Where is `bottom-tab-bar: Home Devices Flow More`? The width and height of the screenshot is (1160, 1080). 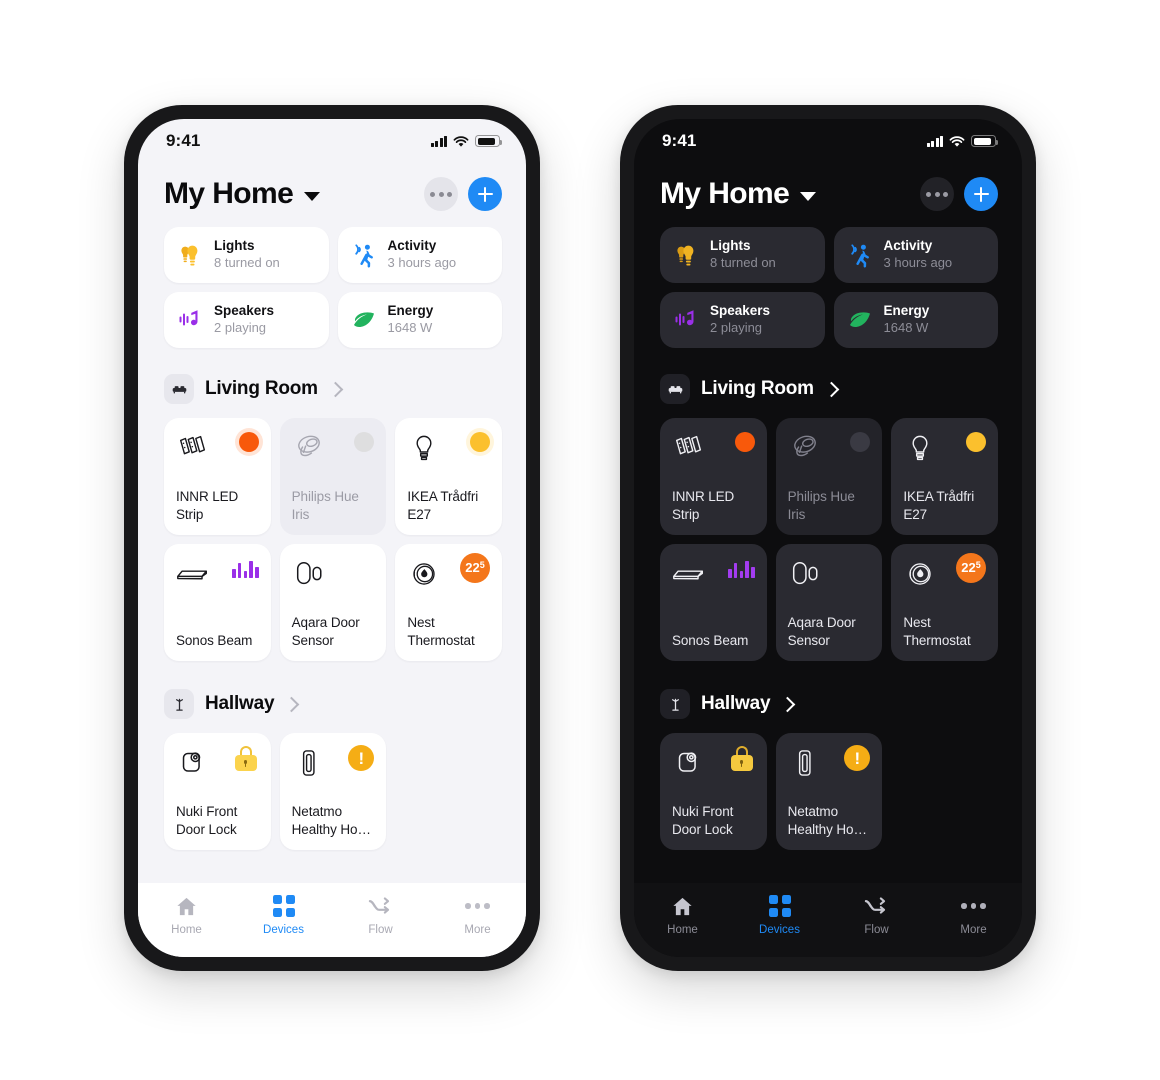
bottom-tab-bar: Home Devices Flow More is located at coordinates (828, 920).